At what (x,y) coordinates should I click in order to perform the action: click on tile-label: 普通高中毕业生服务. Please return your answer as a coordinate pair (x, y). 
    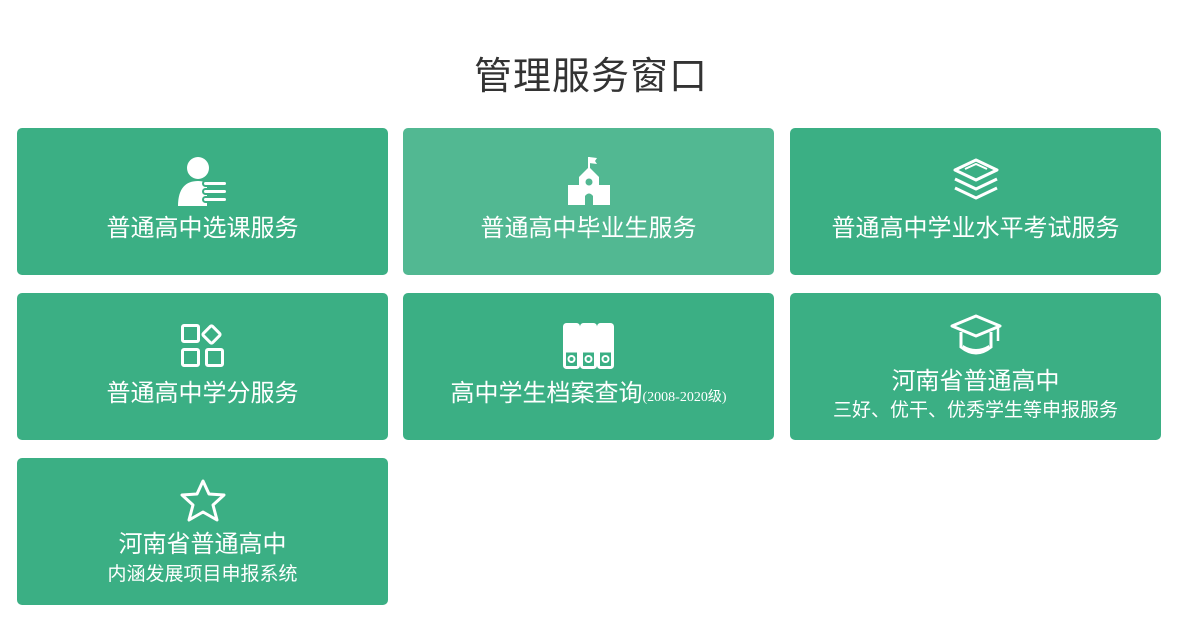
    Looking at the image, I should click on (588, 228).